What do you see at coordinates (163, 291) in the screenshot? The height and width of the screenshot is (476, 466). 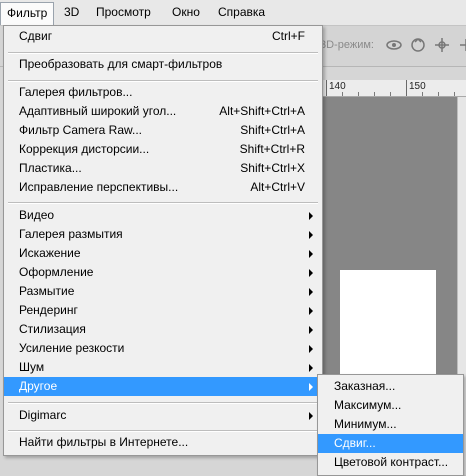 I see `menu-item-blur: Размытие` at bounding box center [163, 291].